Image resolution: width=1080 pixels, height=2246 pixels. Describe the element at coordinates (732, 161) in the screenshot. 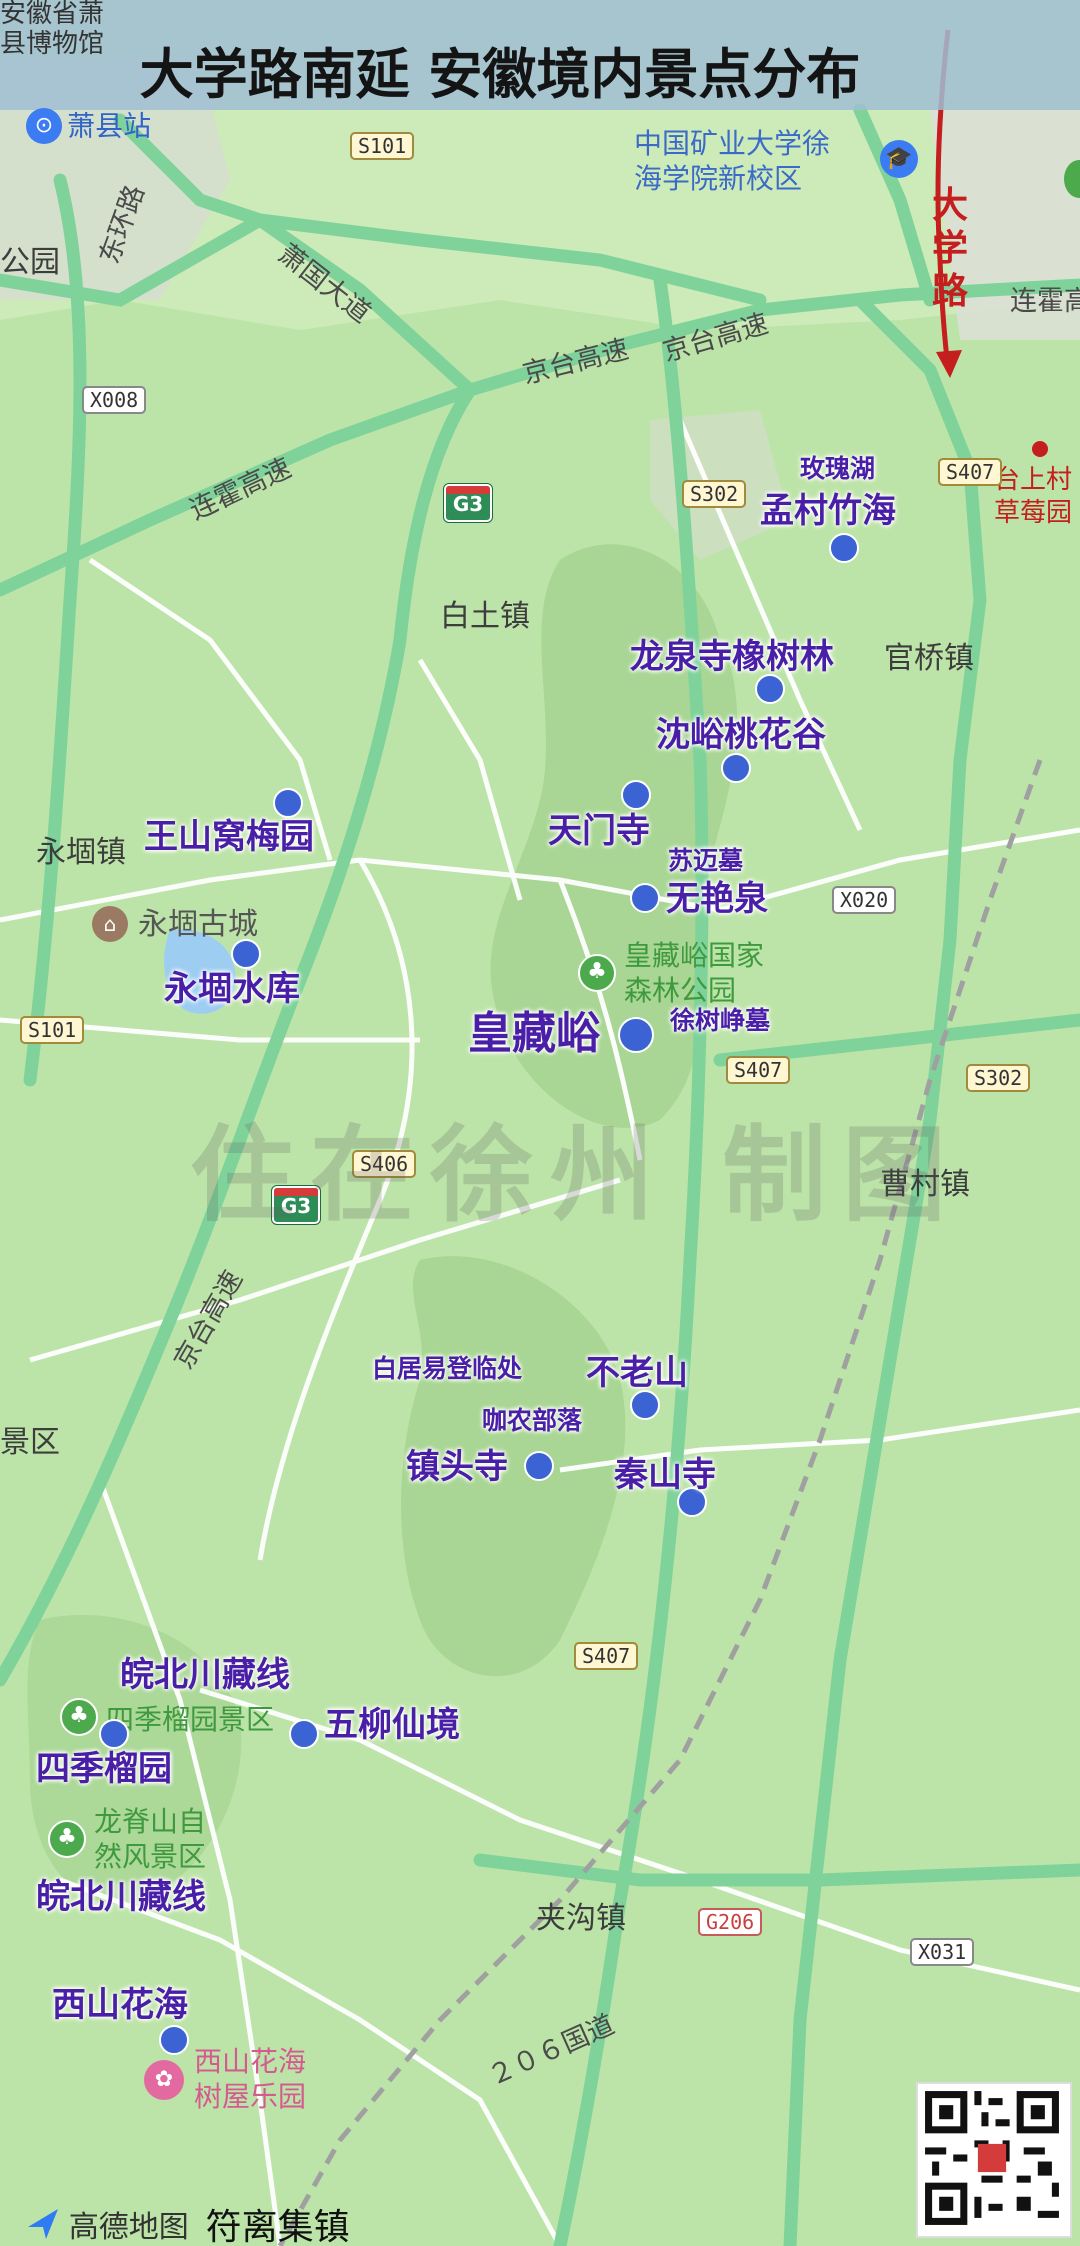

I see `cumt-campus: 中国矿业大学徐 海学院新校区` at that location.